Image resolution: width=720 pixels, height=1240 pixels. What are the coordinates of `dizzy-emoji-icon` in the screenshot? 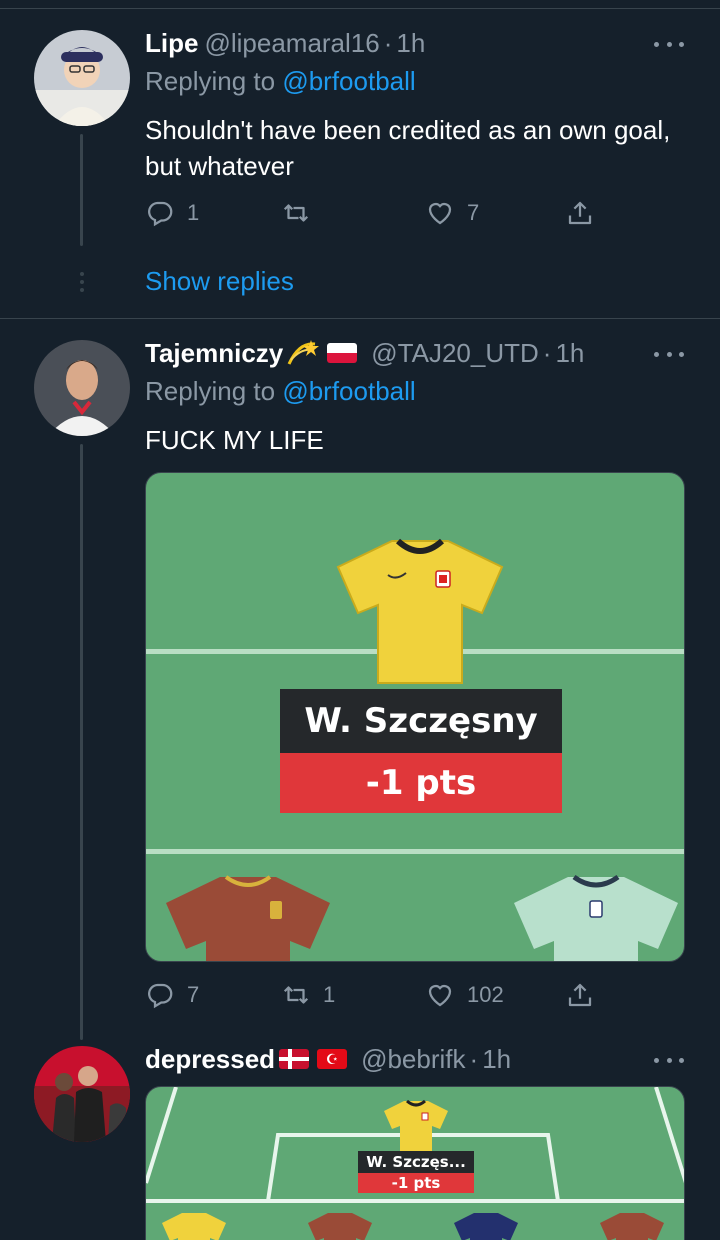 It's located at (303, 352).